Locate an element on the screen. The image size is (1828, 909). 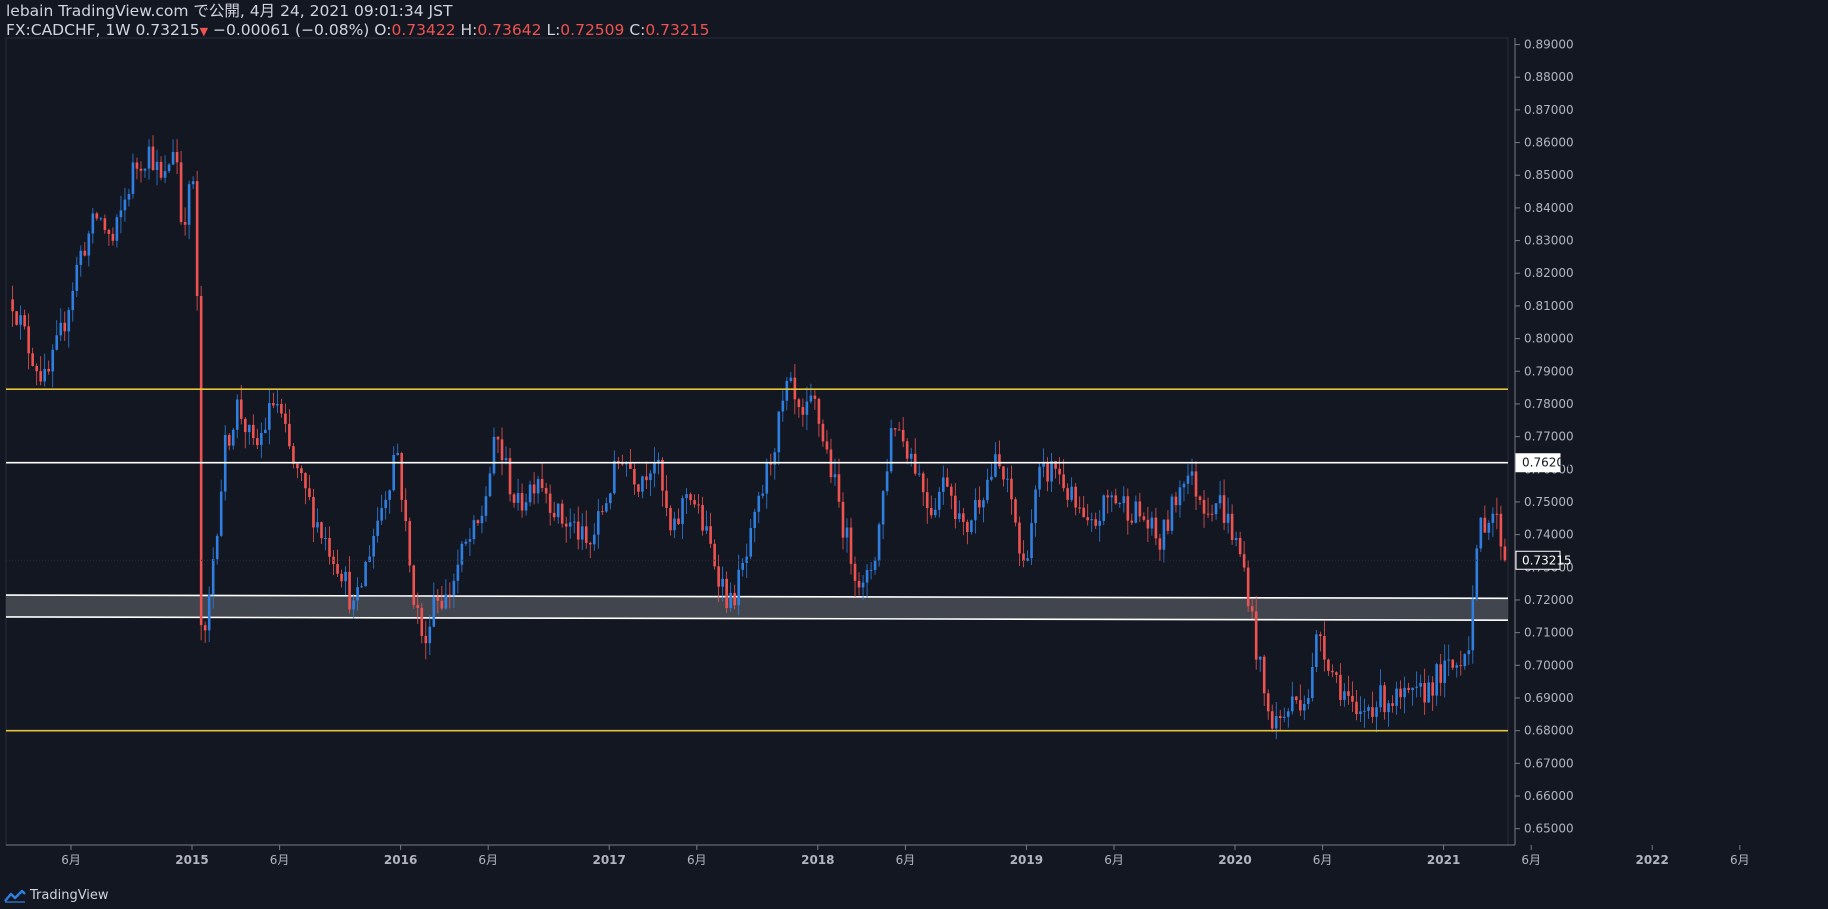
y-tick-label: 0.70000 is located at coordinates (1549, 665).